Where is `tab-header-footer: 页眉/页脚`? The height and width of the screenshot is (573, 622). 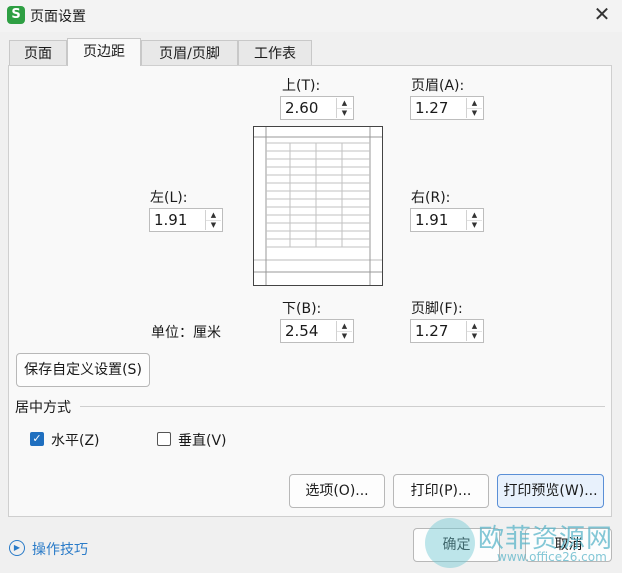 tab-header-footer: 页眉/页脚 is located at coordinates (189, 53).